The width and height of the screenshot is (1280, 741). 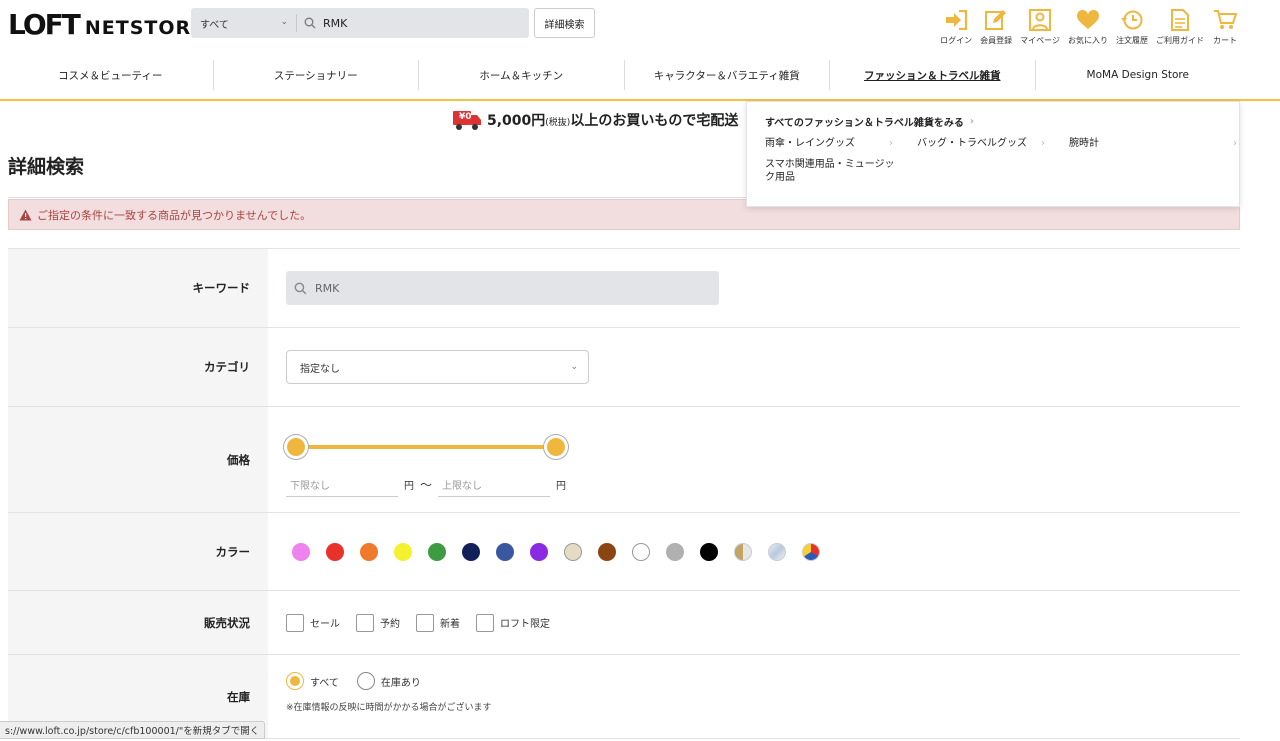 I want to click on stock-radios: すべて 在庫あり, so click(x=389, y=681).